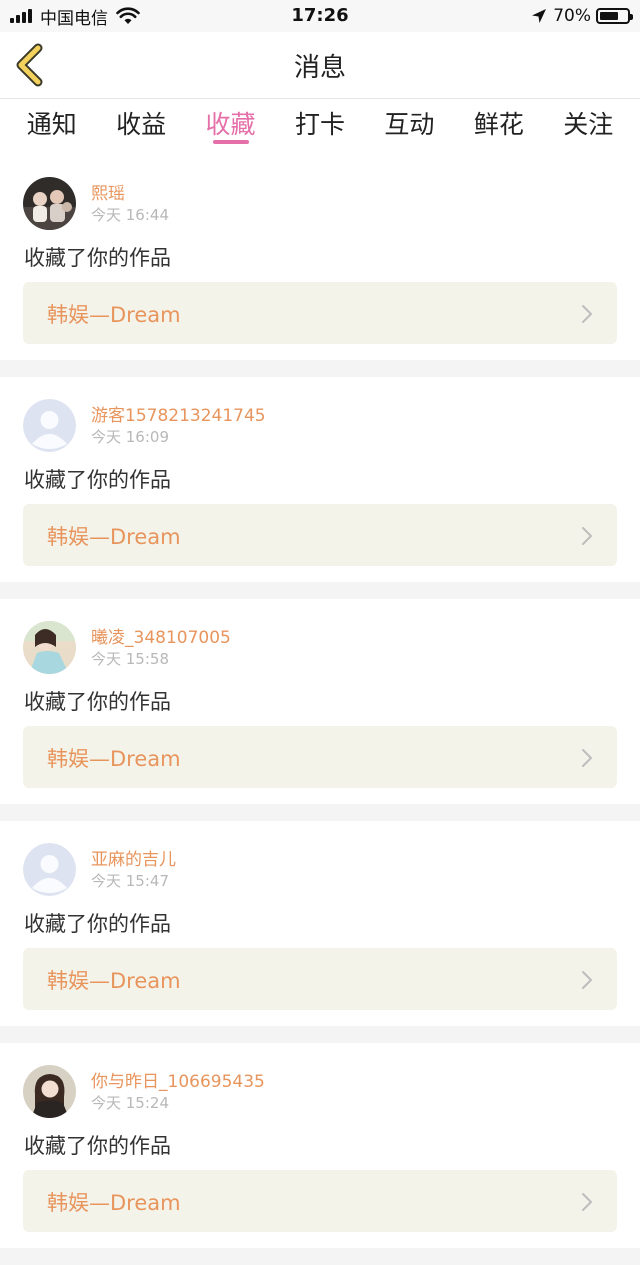 This screenshot has width=640, height=1265. Describe the element at coordinates (609, 16) in the screenshot. I see `battery-fill` at that location.